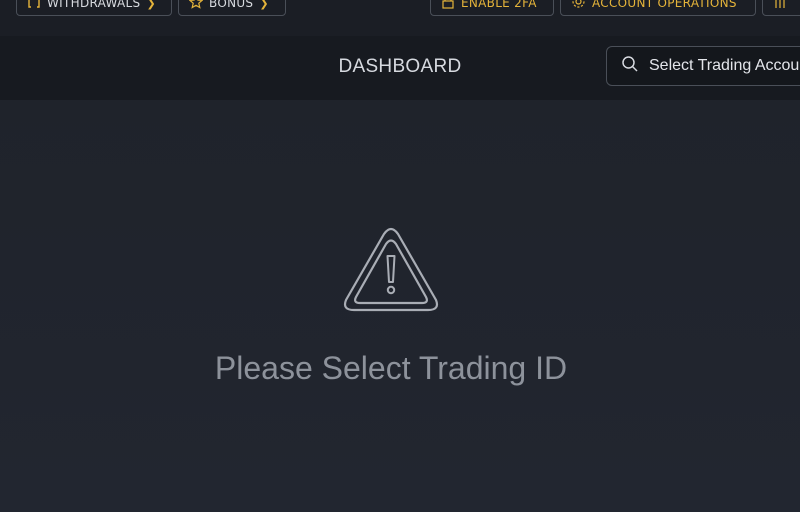 The height and width of the screenshot is (512, 800). Describe the element at coordinates (391, 368) in the screenshot. I see `empty-state-message: Please Select Trading ID` at that location.